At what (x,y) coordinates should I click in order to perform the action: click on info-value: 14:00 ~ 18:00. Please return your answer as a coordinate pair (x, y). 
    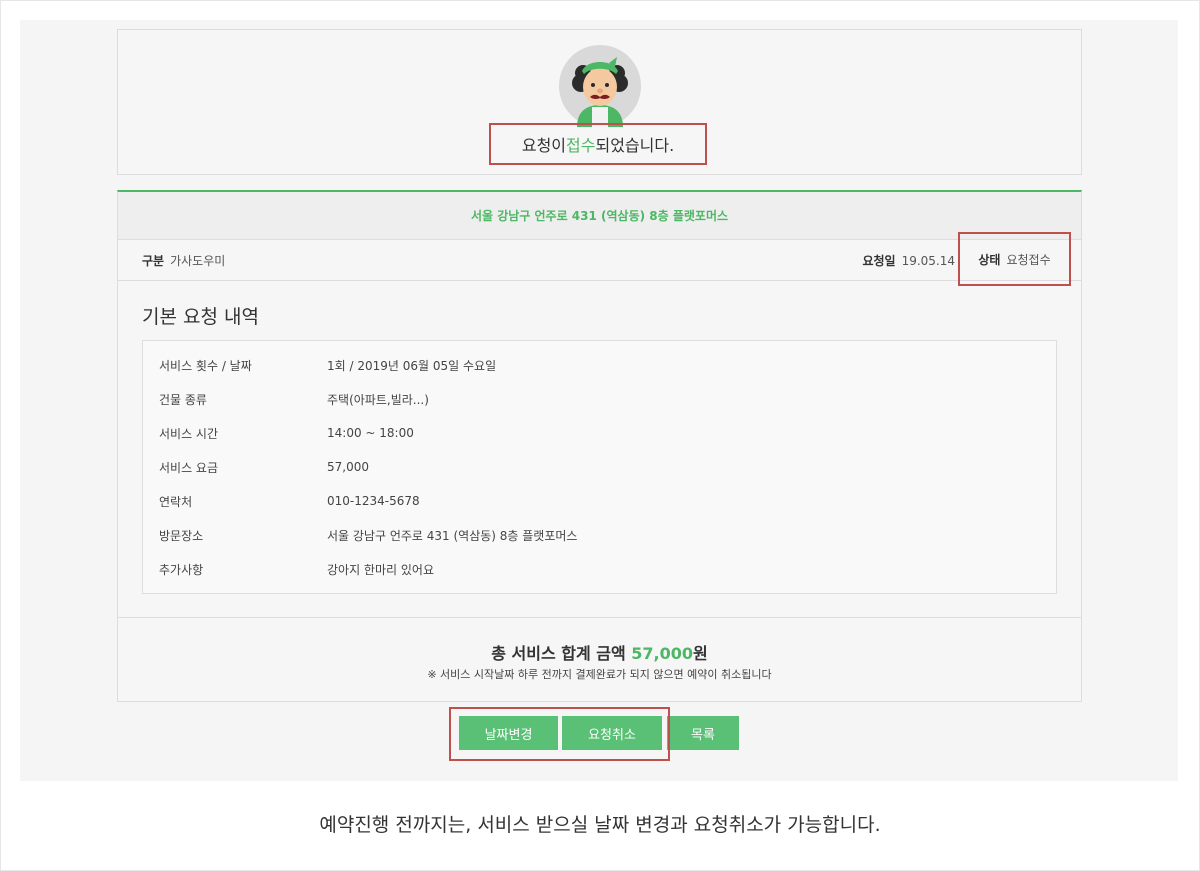
    Looking at the image, I should click on (370, 433).